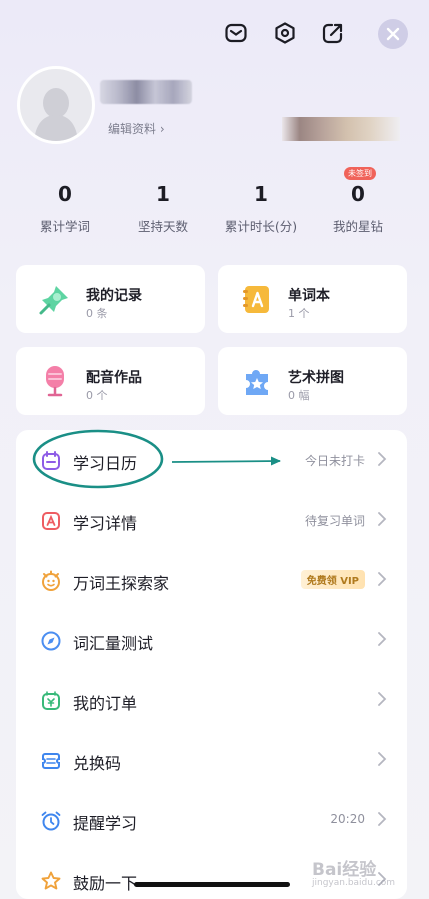 Image resolution: width=429 pixels, height=899 pixels. Describe the element at coordinates (53, 300) in the screenshot. I see `pin-icon` at that location.